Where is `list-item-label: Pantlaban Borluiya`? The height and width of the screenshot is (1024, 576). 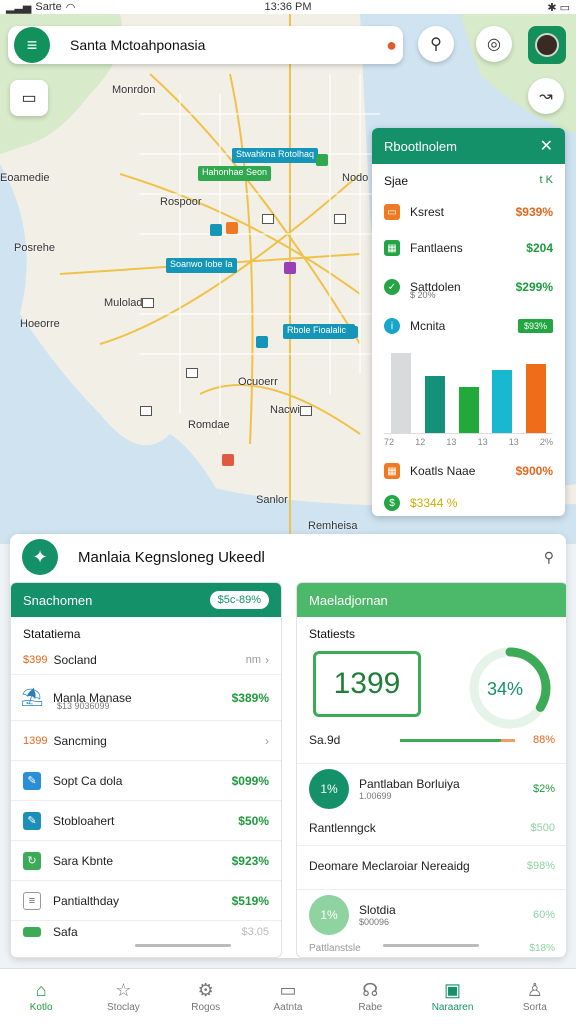
list-item-label: Pantlaban Borluiya is located at coordinates (409, 783).